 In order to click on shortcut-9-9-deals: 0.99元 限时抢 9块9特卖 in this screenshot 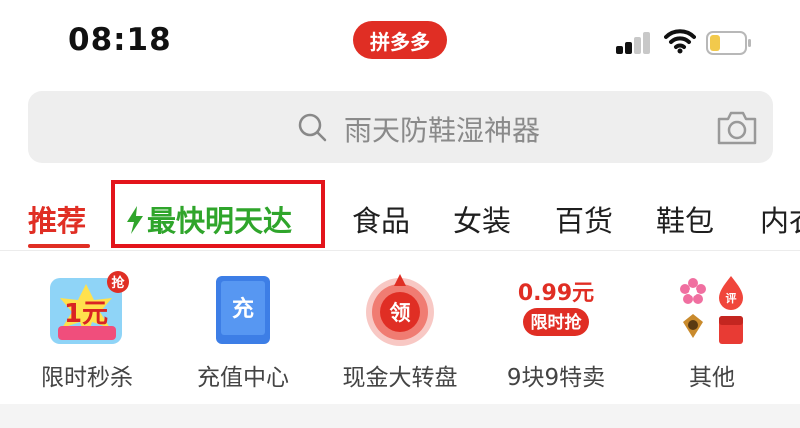, I will do `click(556, 328)`.